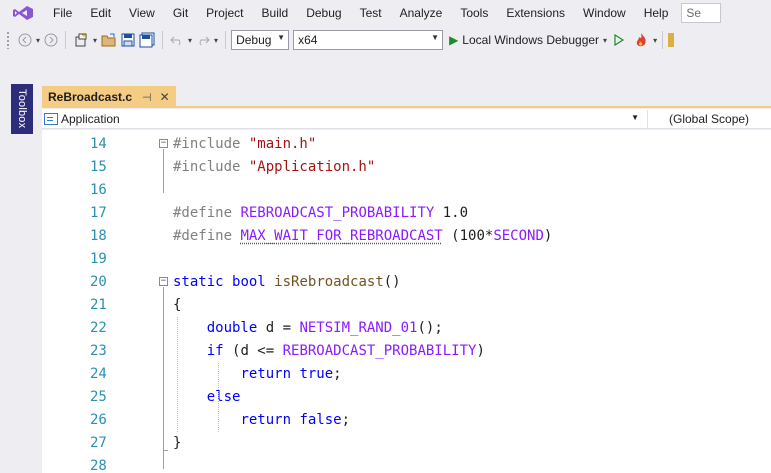 Image resolution: width=771 pixels, height=473 pixels. Describe the element at coordinates (62, 13) in the screenshot. I see `menu-item-file: File` at that location.